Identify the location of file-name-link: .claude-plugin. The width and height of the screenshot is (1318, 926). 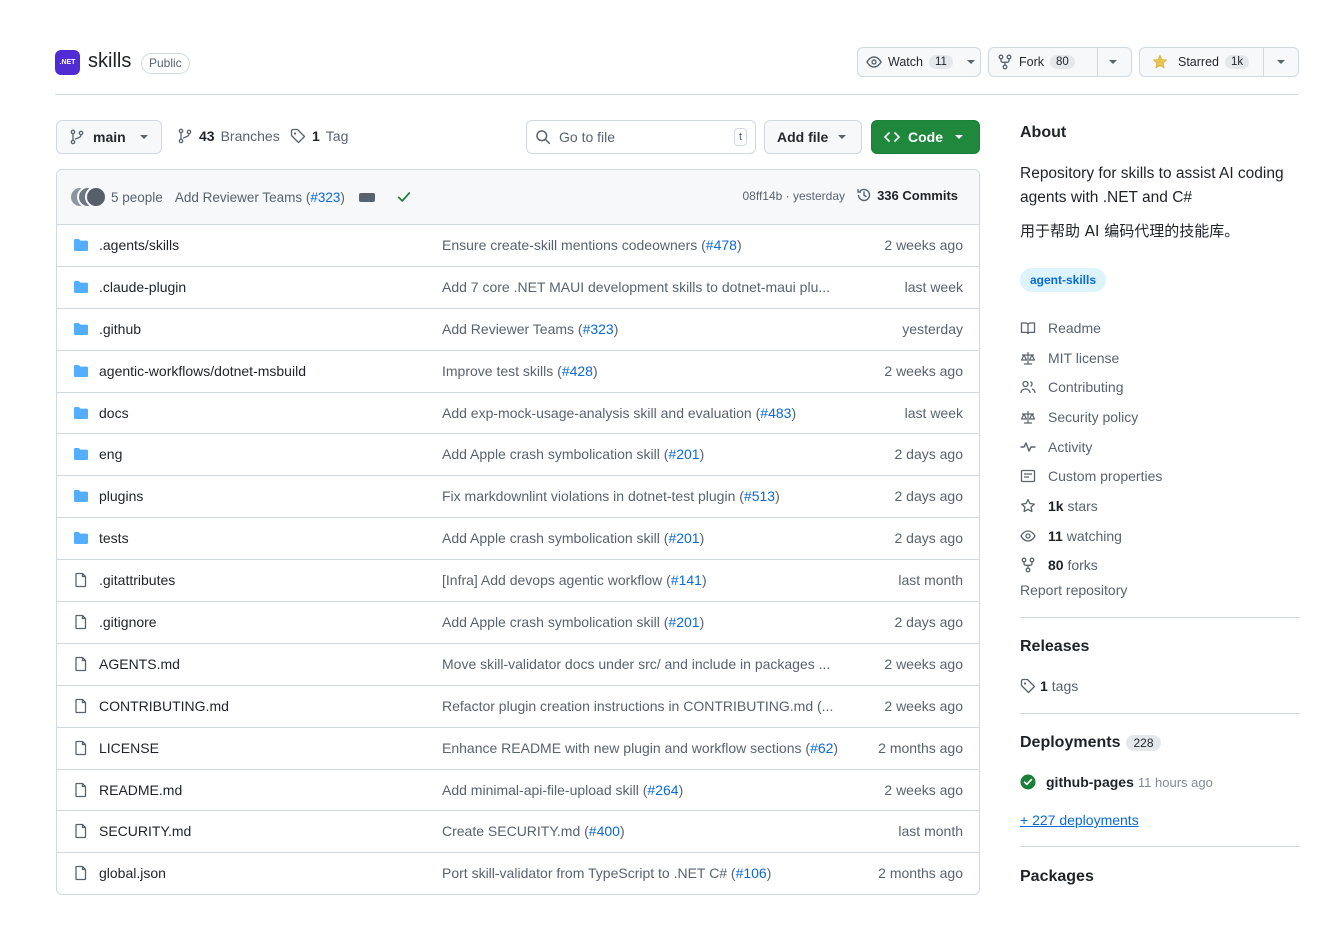
(142, 287).